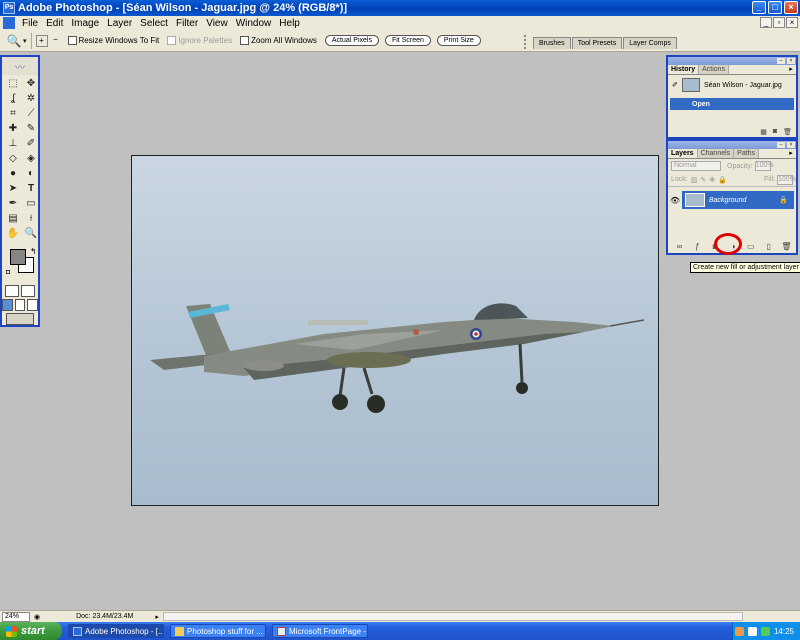 This screenshot has height=640, width=800. What do you see at coordinates (13, 204) in the screenshot?
I see `pen-tool-icon: ✒` at bounding box center [13, 204].